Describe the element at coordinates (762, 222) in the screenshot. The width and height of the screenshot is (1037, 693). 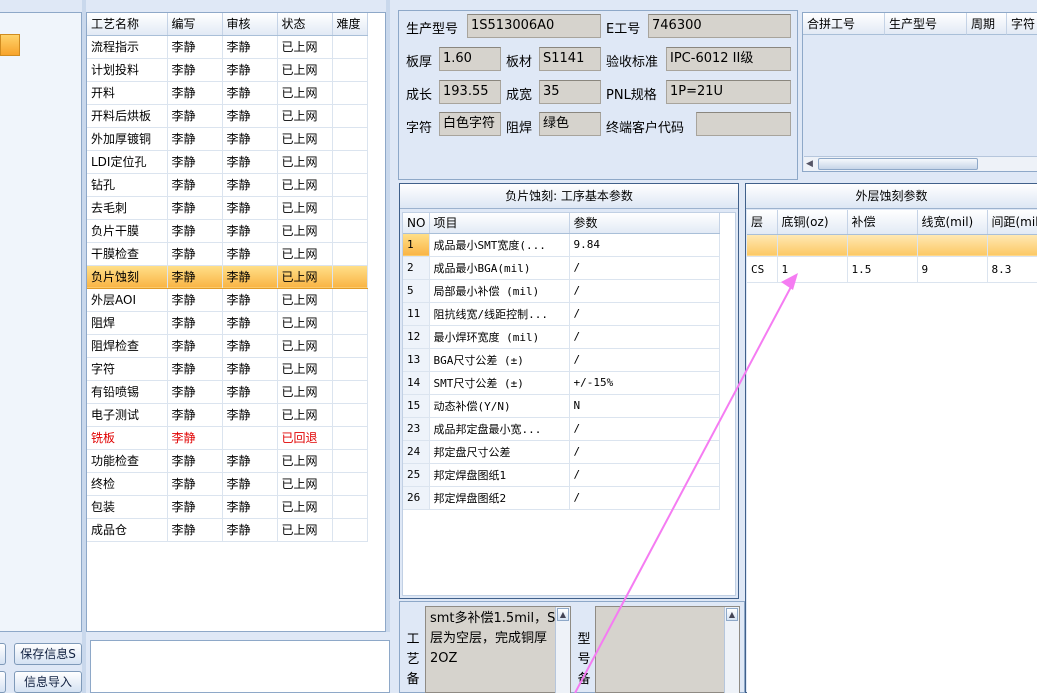
I see `outer-header-0: 层` at that location.